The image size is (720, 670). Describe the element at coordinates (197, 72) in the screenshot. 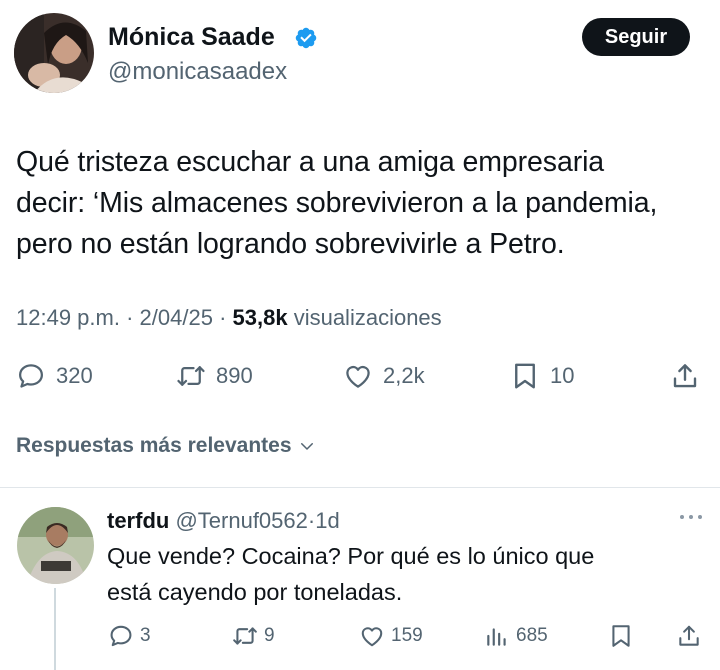

I see `author-handle: @monicasaadex` at that location.